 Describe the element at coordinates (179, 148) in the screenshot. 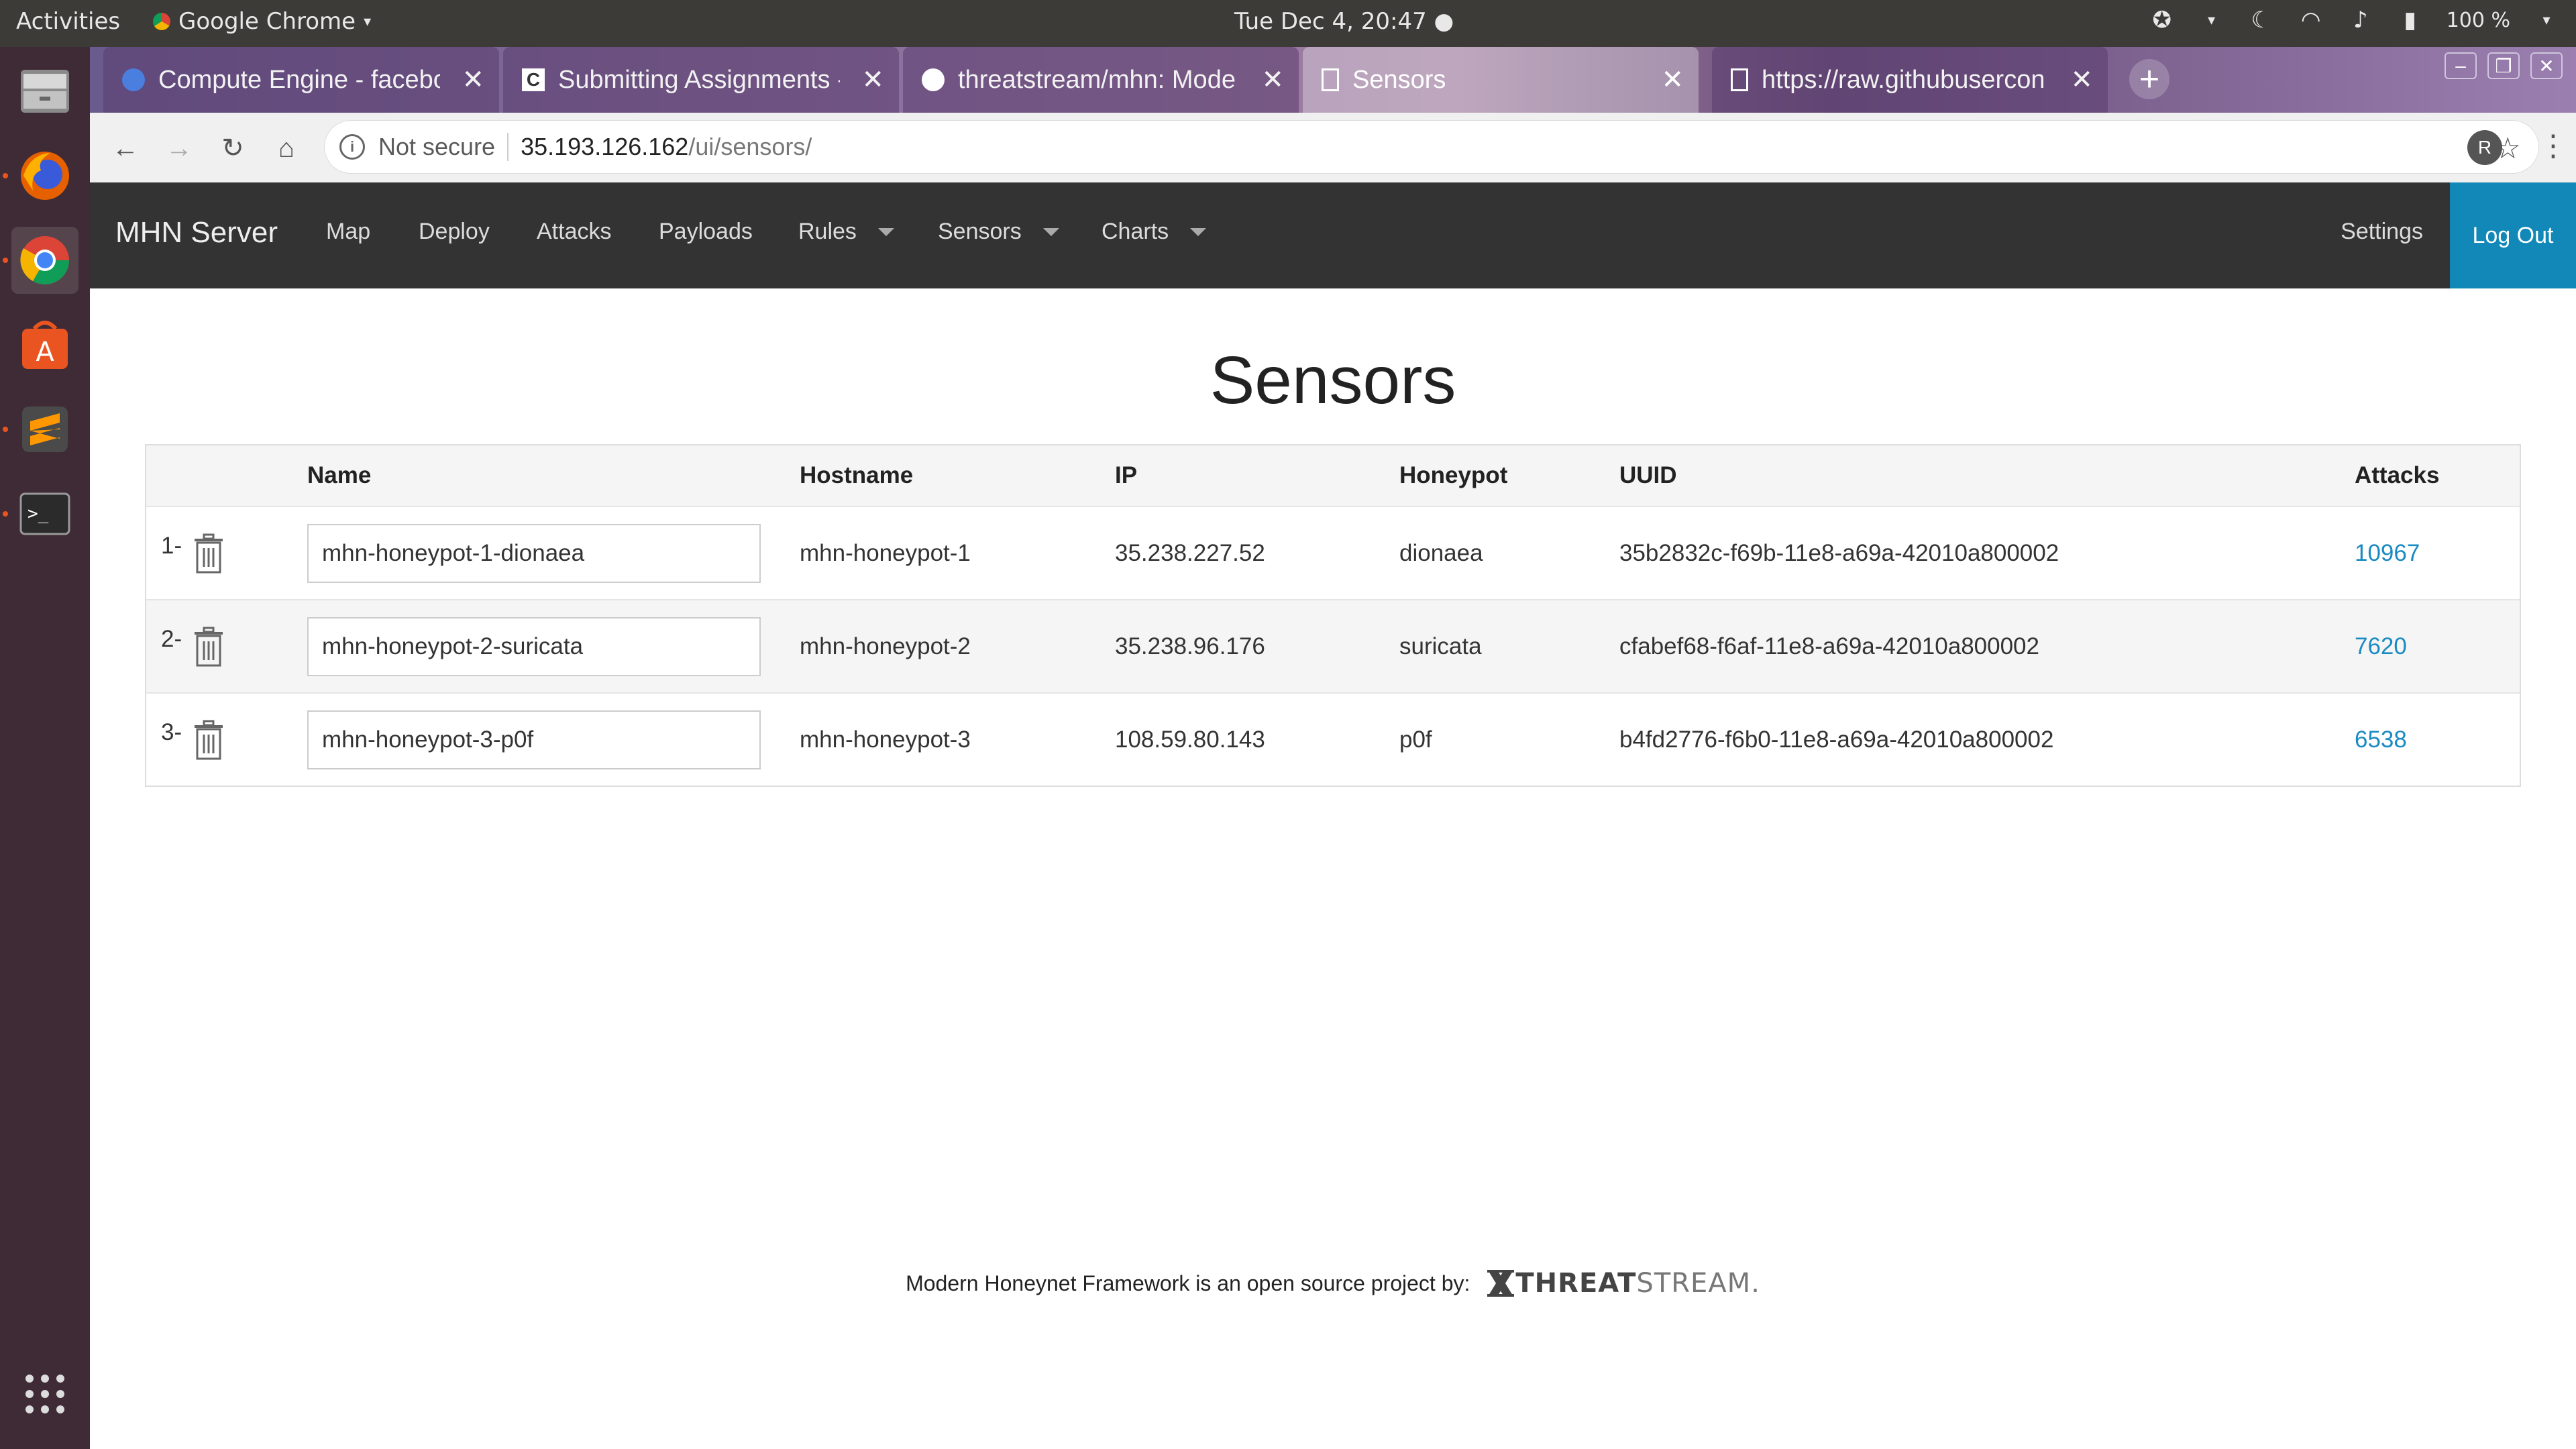

I see `forward-arrow-icon: →` at that location.